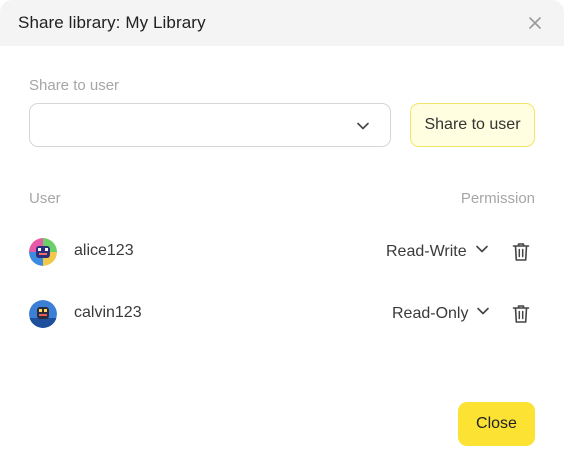 The image size is (564, 475). What do you see at coordinates (426, 251) in the screenshot?
I see `permission-value: Read-Write` at bounding box center [426, 251].